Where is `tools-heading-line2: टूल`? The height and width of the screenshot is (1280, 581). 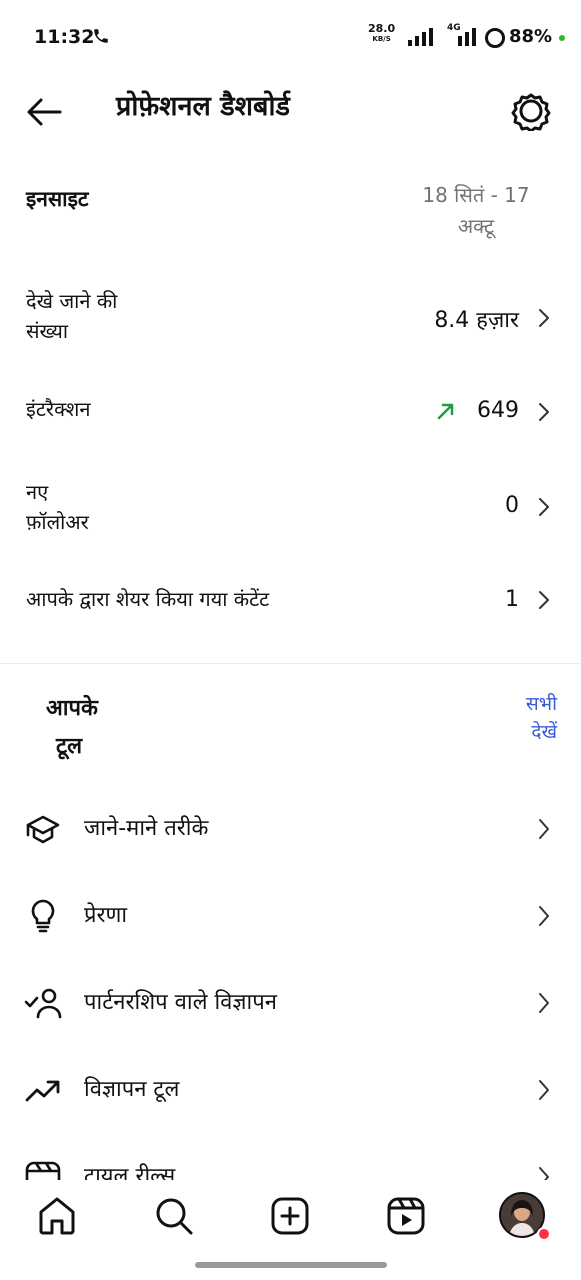
tools-heading-line2: टूल is located at coordinates (69, 746).